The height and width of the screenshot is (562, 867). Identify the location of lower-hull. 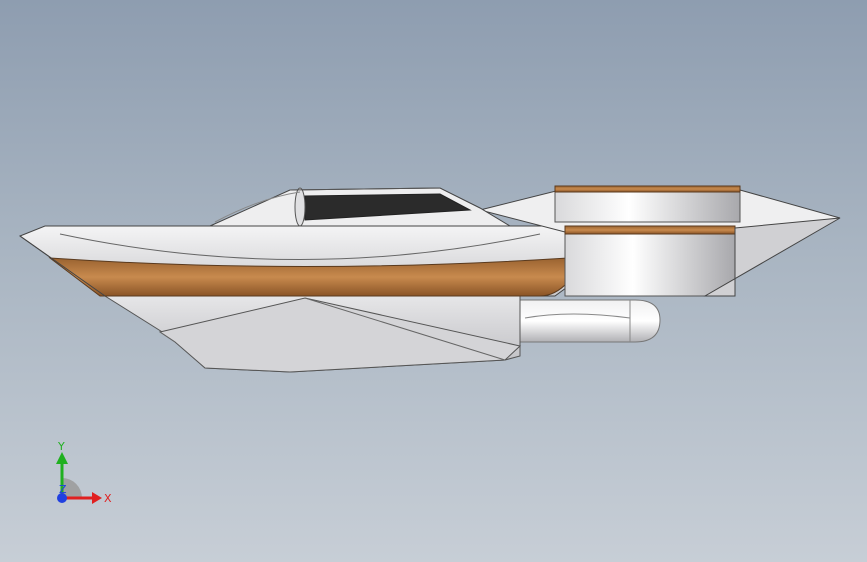
(312, 334).